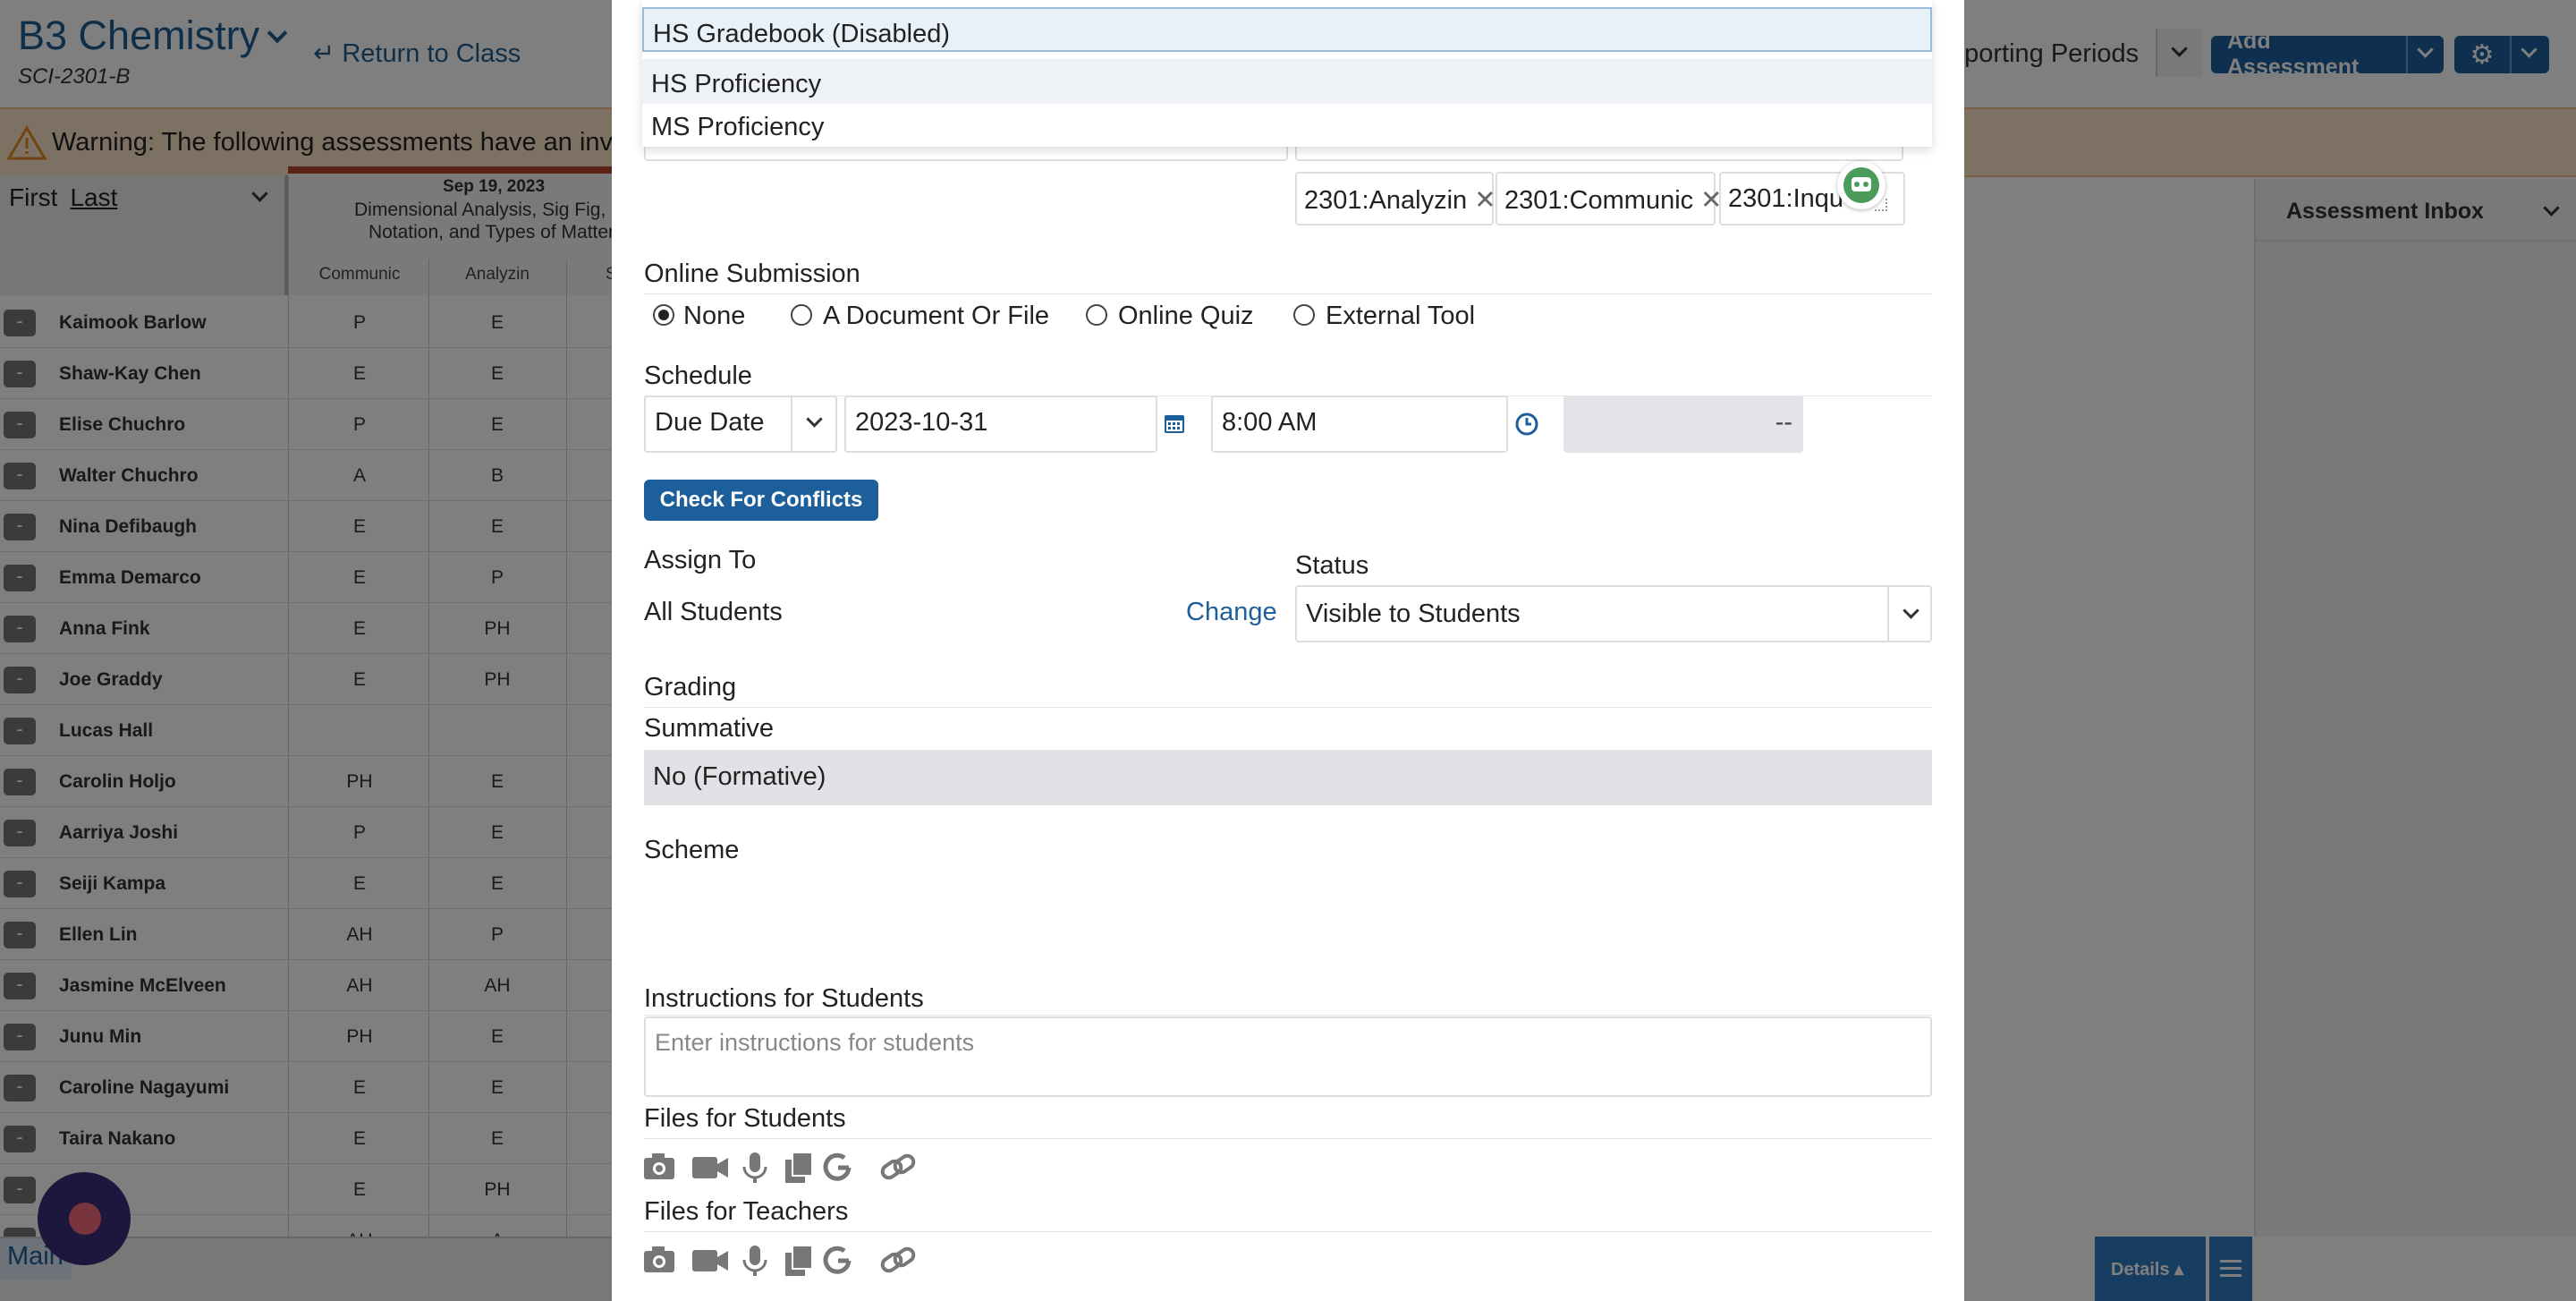 This screenshot has height=1301, width=2576. What do you see at coordinates (1288, 777) in the screenshot?
I see `summative-select: No (Formative)` at bounding box center [1288, 777].